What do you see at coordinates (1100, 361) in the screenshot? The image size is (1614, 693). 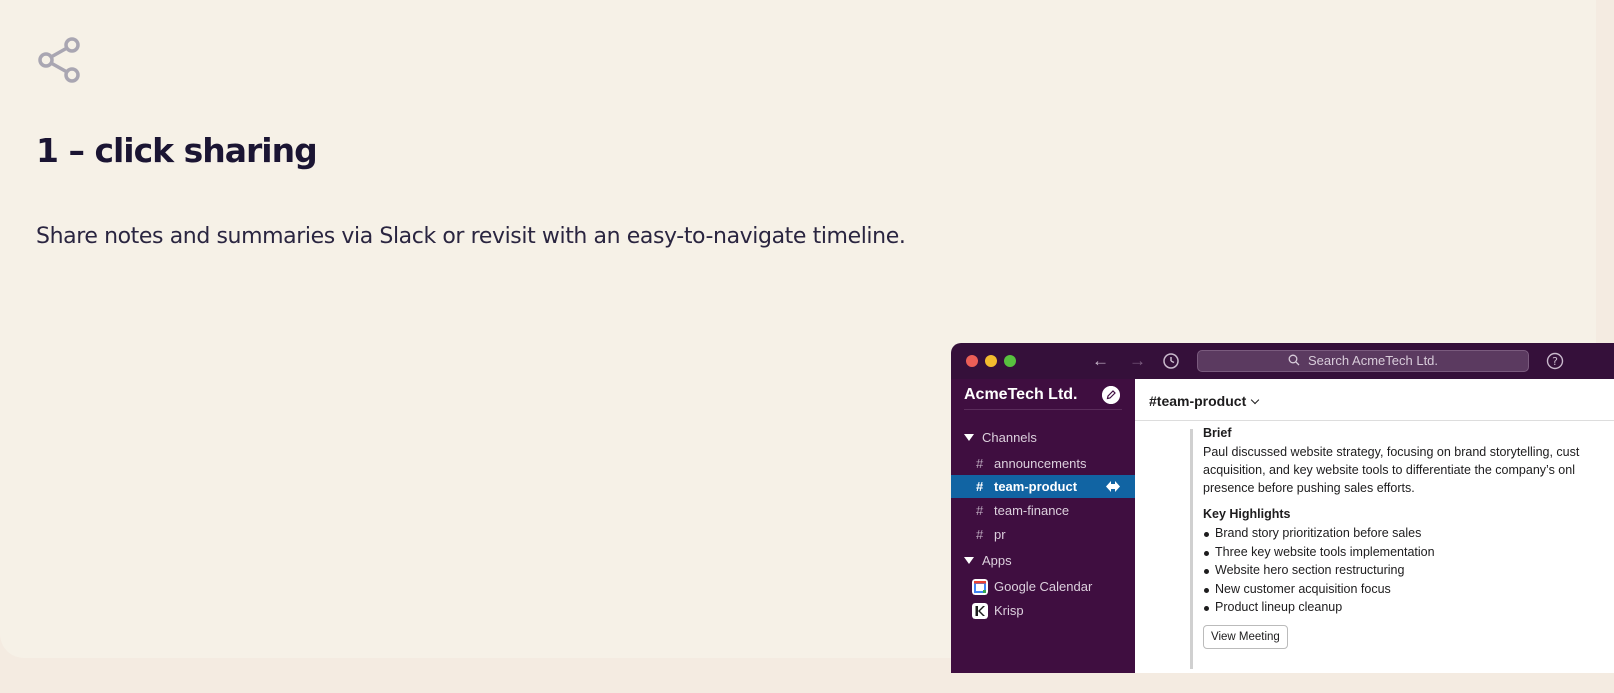 I see `back-arrow-icon: ←` at bounding box center [1100, 361].